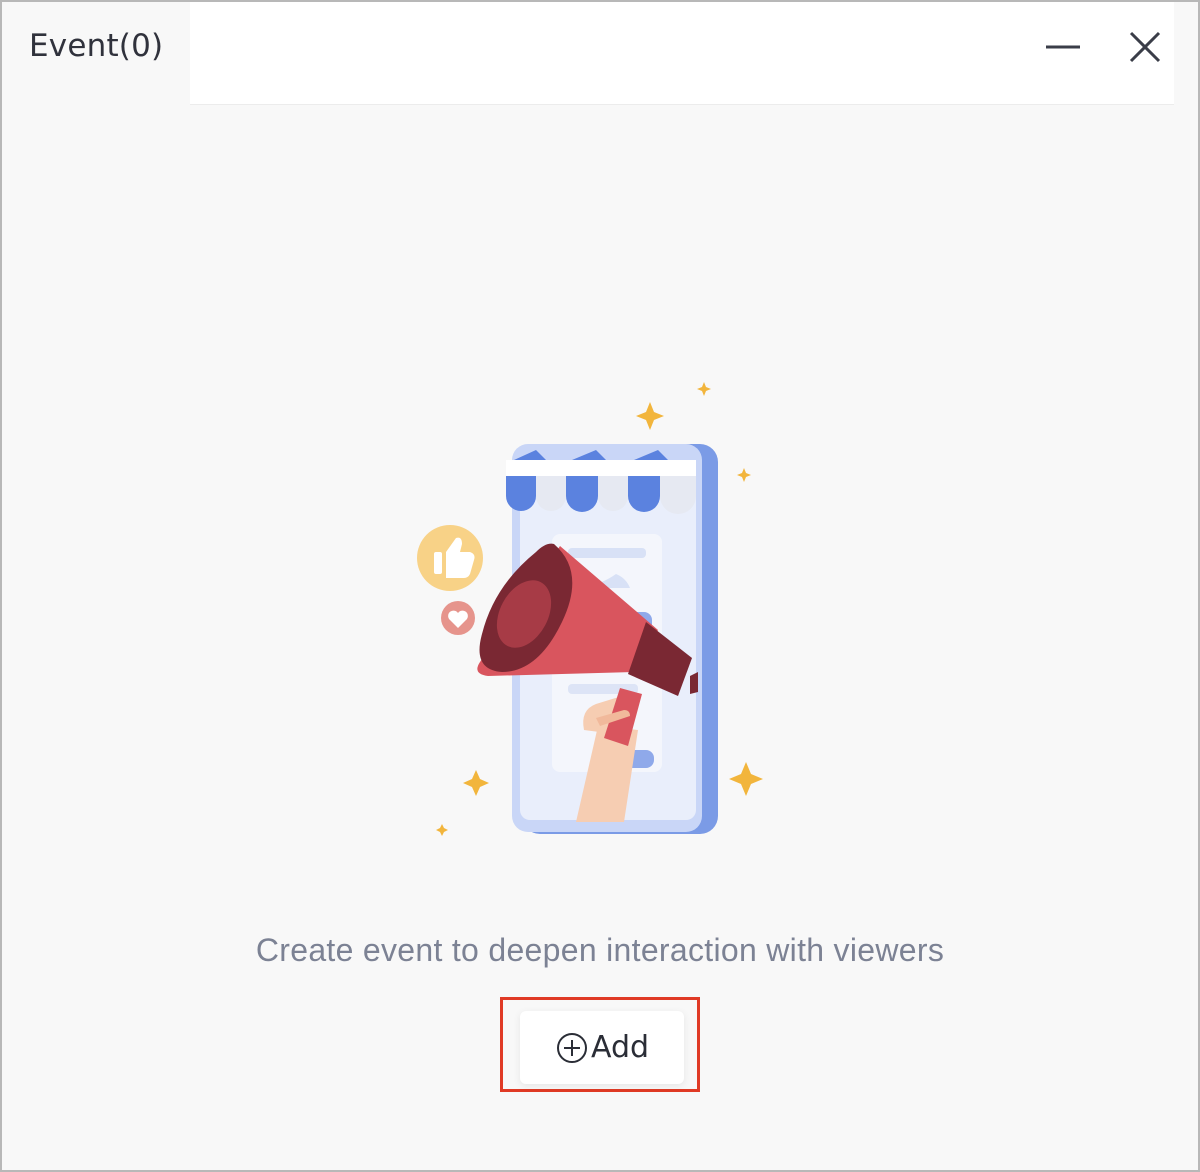  I want to click on minimize-icon, so click(1063, 47).